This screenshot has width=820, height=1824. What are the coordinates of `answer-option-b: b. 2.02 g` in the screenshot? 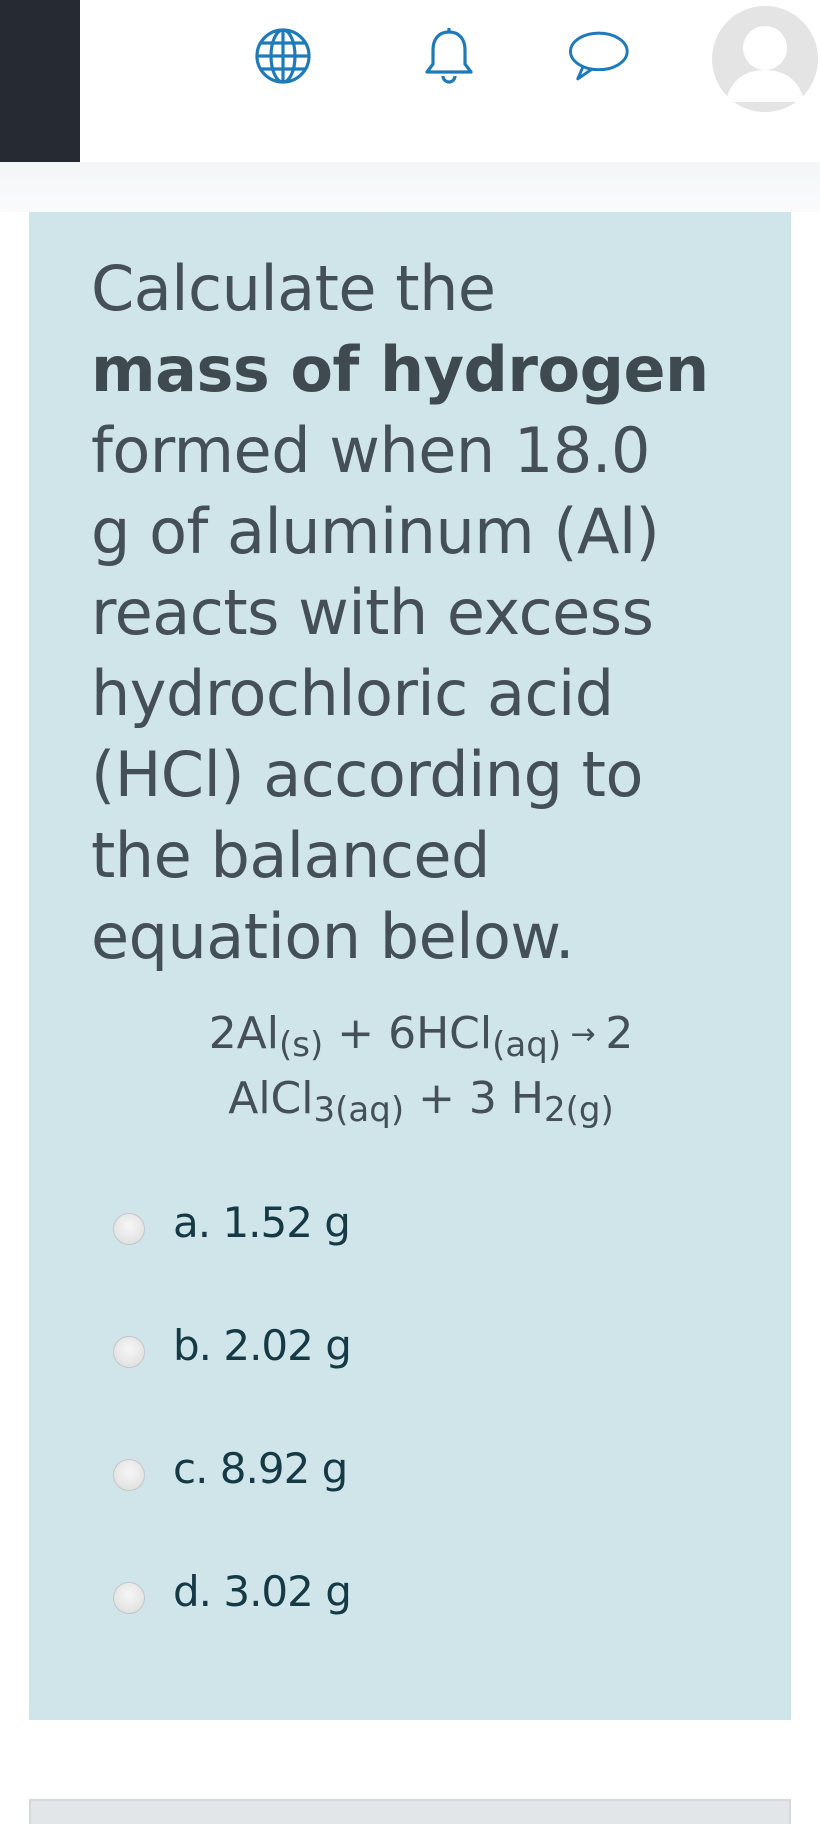 It's located at (363, 1345).